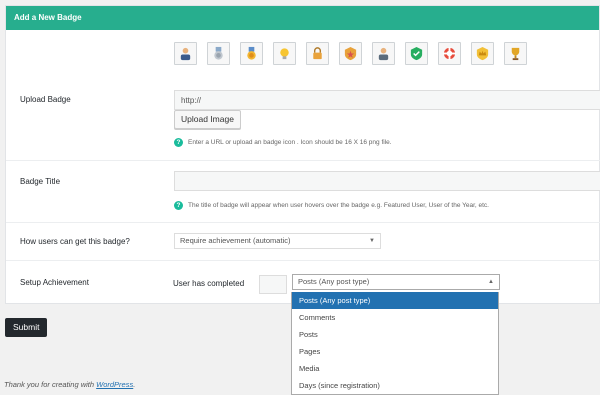 The width and height of the screenshot is (600, 395). Describe the element at coordinates (395, 300) in the screenshot. I see `option-posts-any: Posts (Any post type)` at that location.